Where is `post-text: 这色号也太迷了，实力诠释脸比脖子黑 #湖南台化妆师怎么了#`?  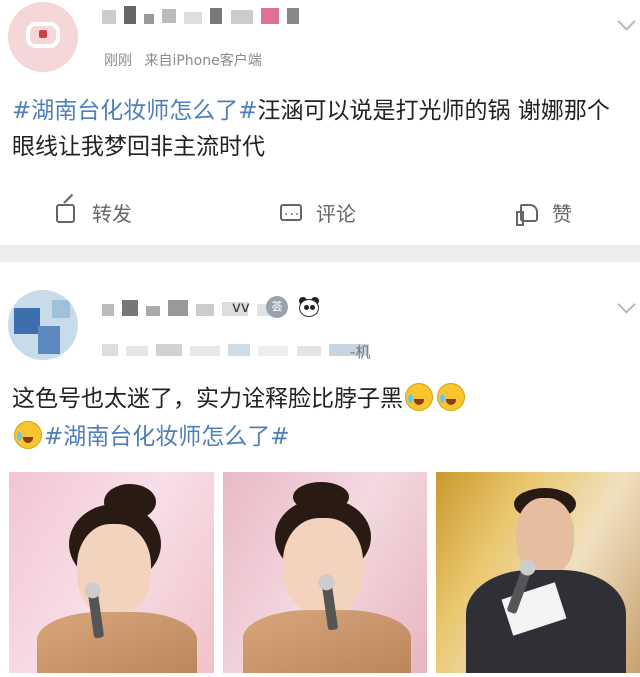 post-text: 这色号也太迷了，实力诠释脸比脖子黑 #湖南台化妆师怎么了# is located at coordinates (322, 418).